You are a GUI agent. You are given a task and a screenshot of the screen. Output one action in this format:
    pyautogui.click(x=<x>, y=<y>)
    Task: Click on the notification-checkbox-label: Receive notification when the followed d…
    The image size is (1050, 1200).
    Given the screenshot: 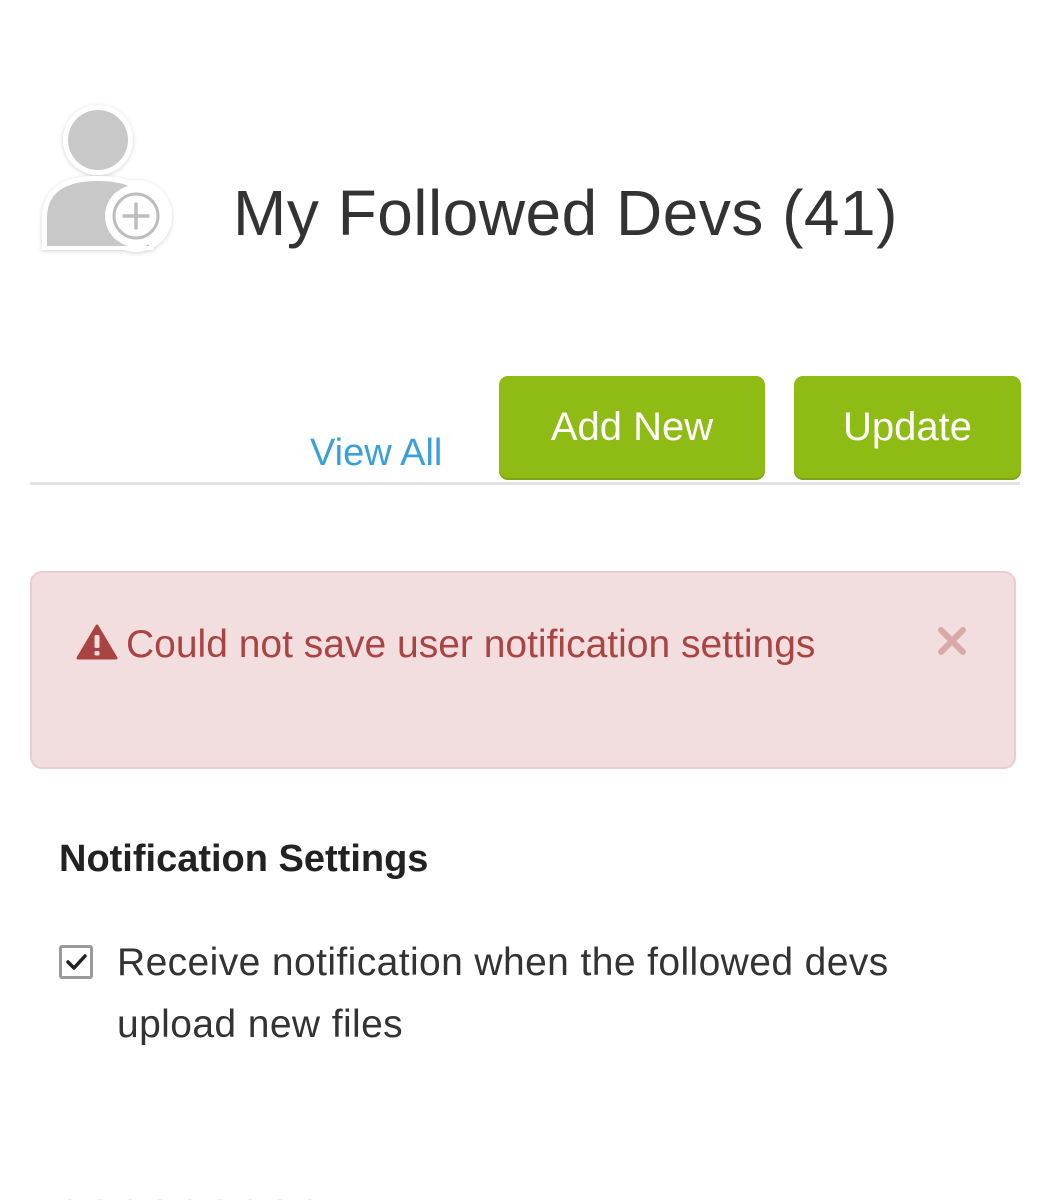 What is the action you would take?
    pyautogui.click(x=503, y=993)
    